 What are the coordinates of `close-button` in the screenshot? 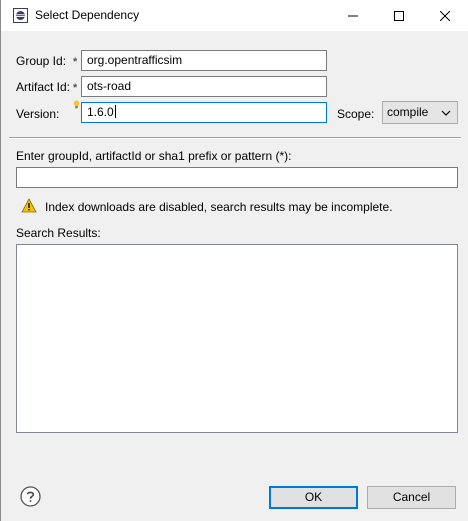 It's located at (445, 15).